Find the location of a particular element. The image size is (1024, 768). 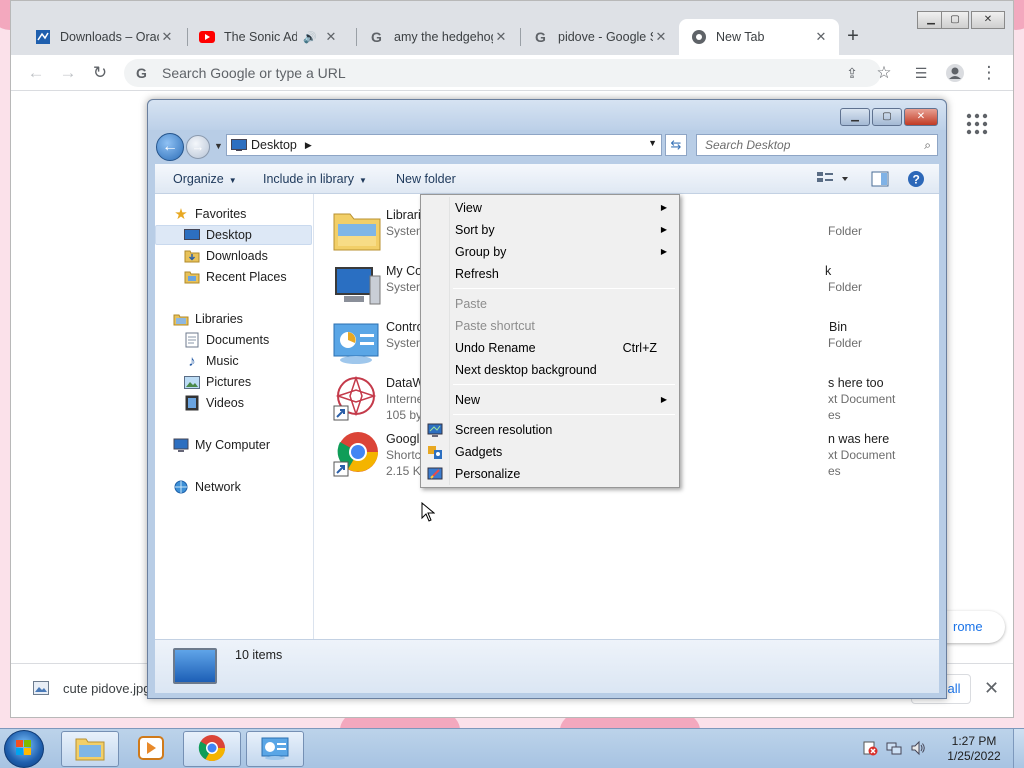

share-icon: ⇪ is located at coordinates (852, 73).